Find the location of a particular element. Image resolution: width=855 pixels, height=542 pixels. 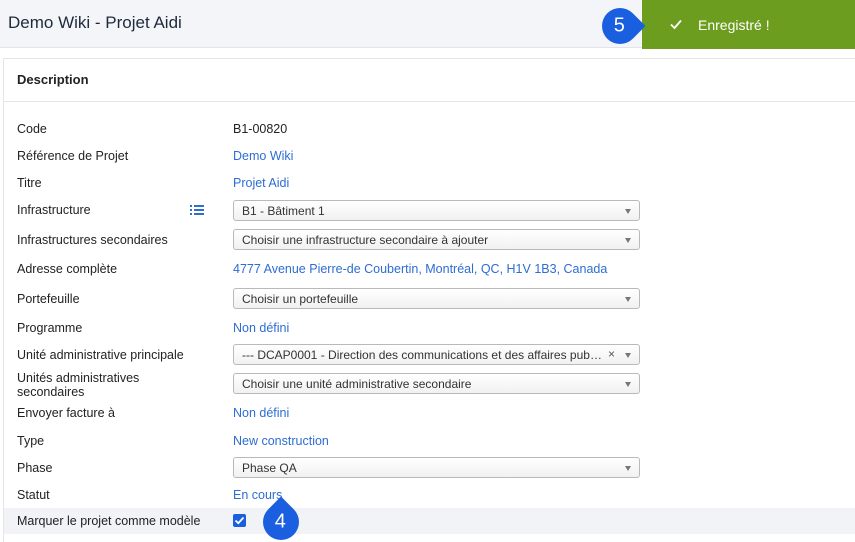

link-program: Non défini is located at coordinates (261, 328).